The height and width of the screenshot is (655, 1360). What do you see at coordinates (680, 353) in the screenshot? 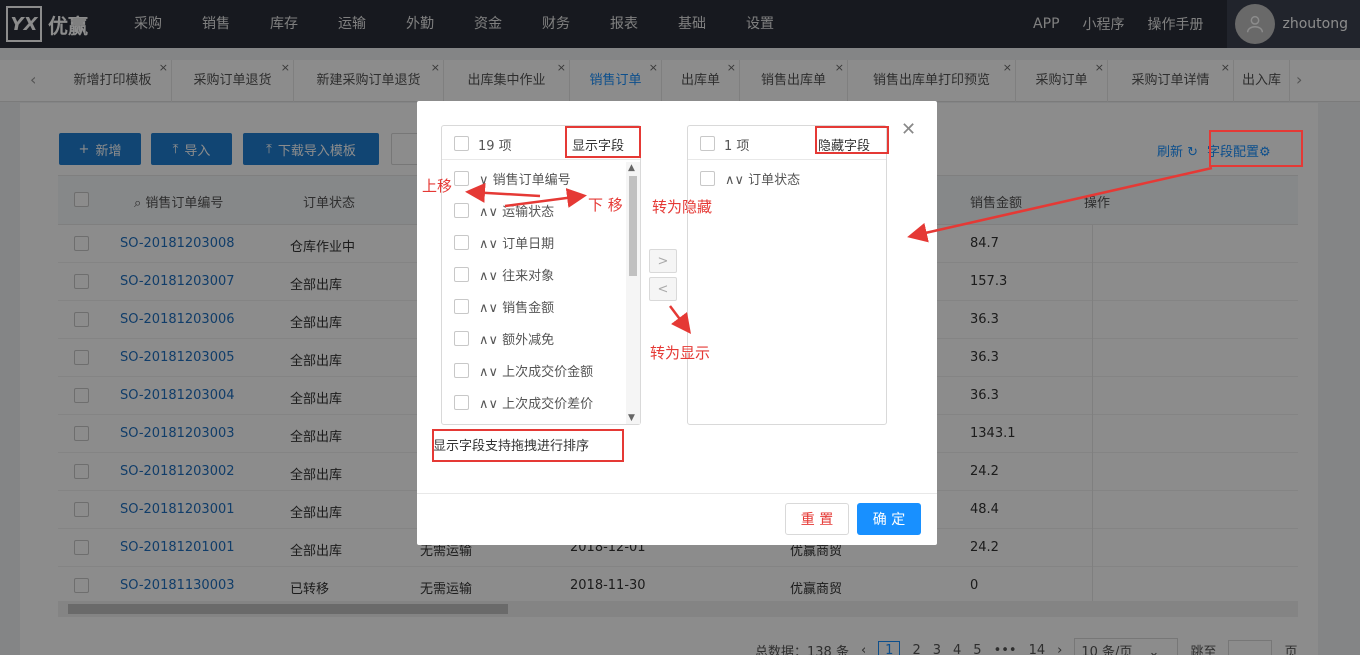
I see `annotation-to-visible: 转为显示` at bounding box center [680, 353].